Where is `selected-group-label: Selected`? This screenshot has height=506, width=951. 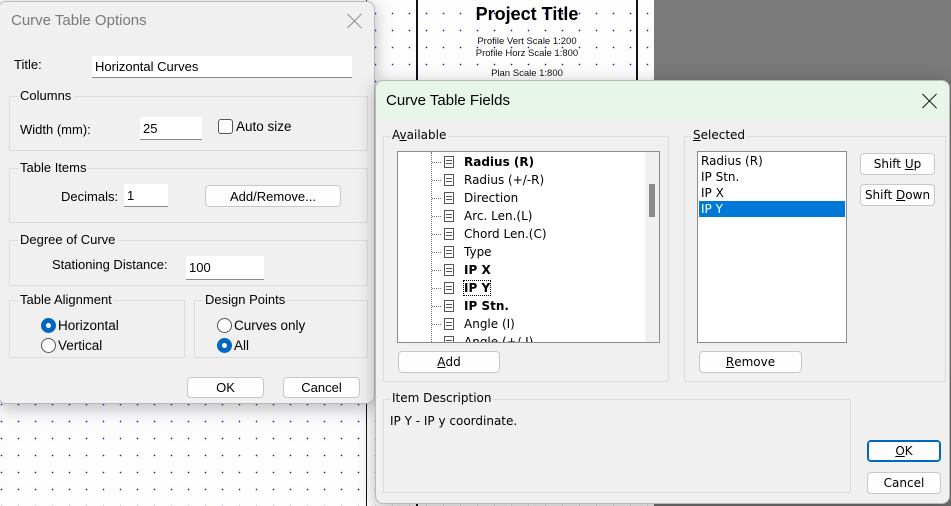
selected-group-label: Selected is located at coordinates (719, 135).